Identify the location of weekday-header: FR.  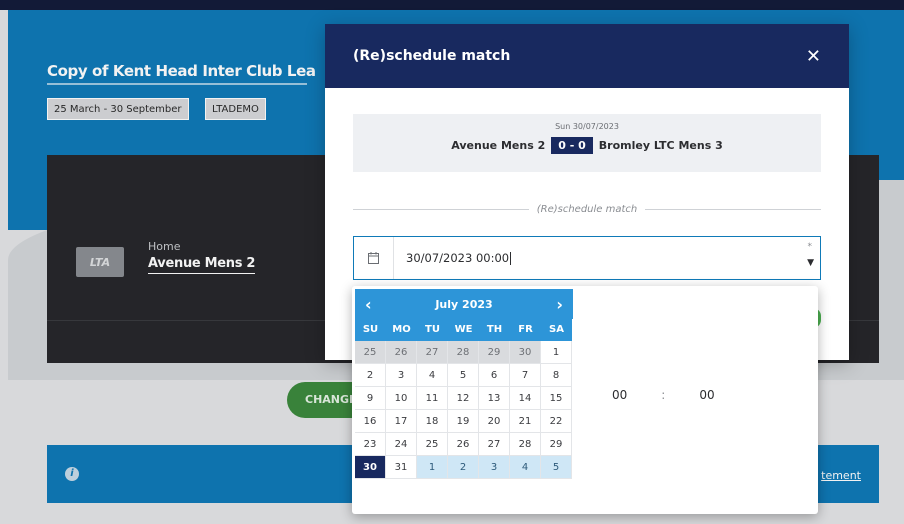
(525, 330).